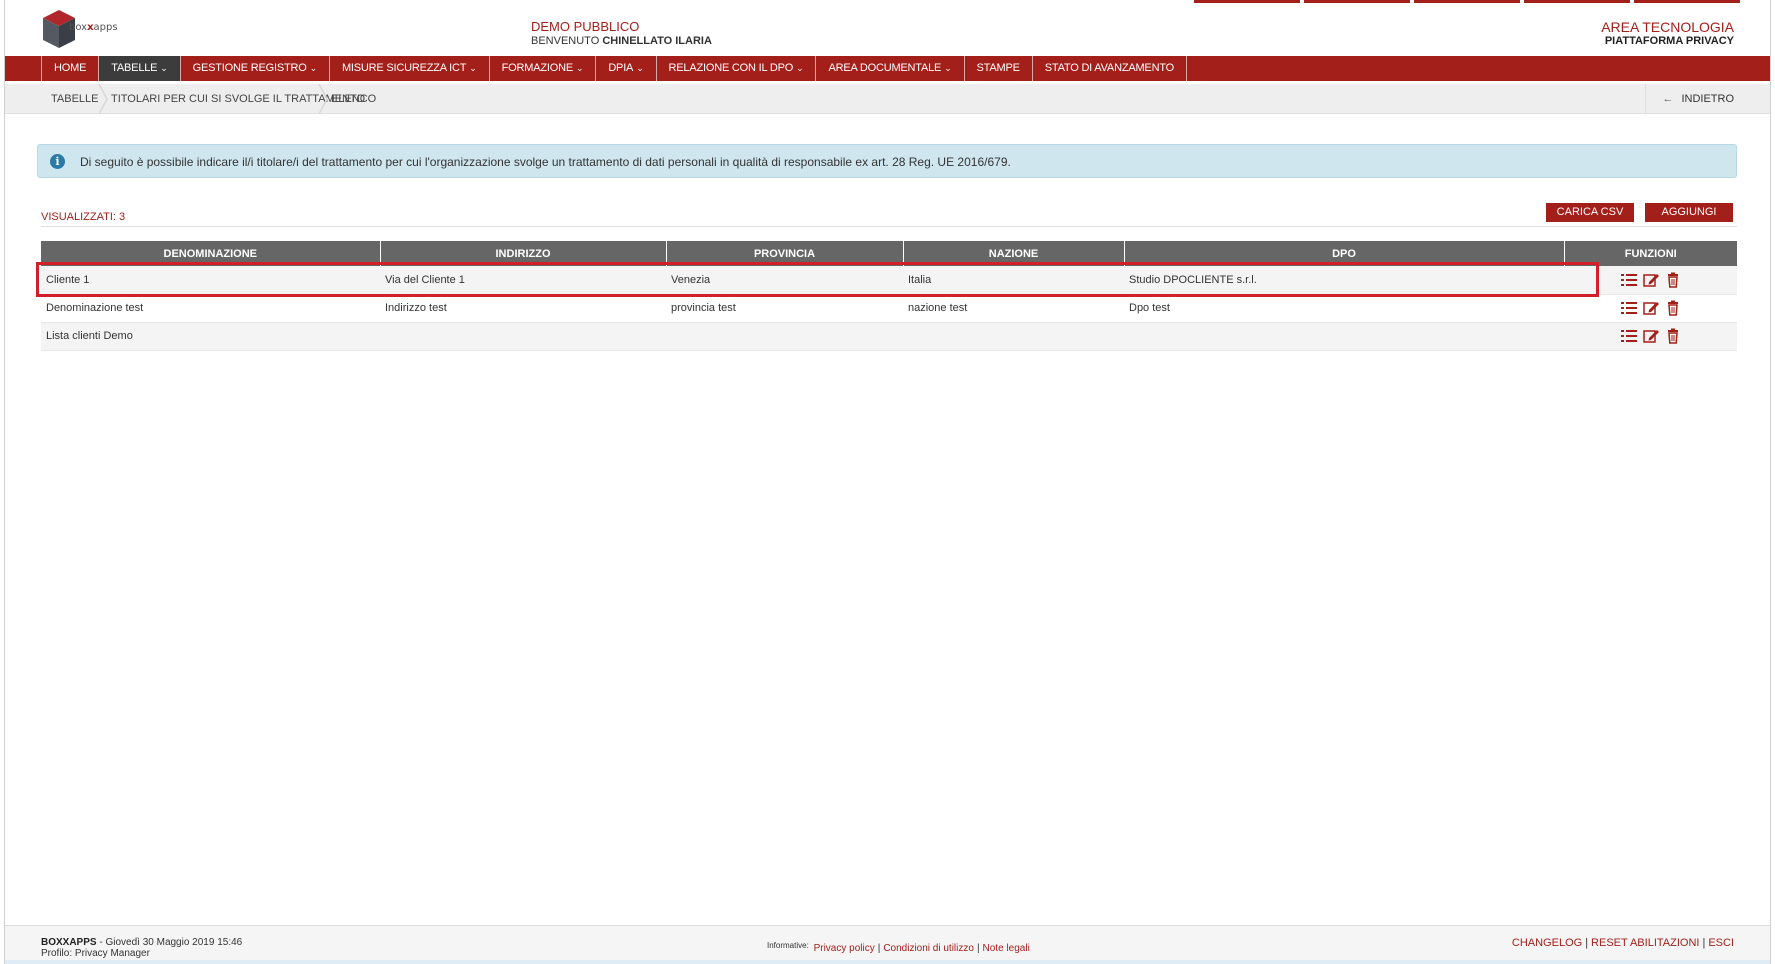 The height and width of the screenshot is (964, 1775). I want to click on breadcrumb-item-tabelle: TABELLE, so click(75, 99).